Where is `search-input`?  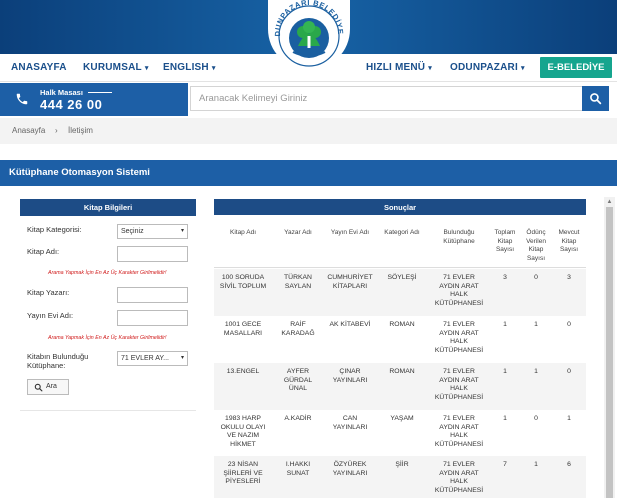 search-input is located at coordinates (389, 98).